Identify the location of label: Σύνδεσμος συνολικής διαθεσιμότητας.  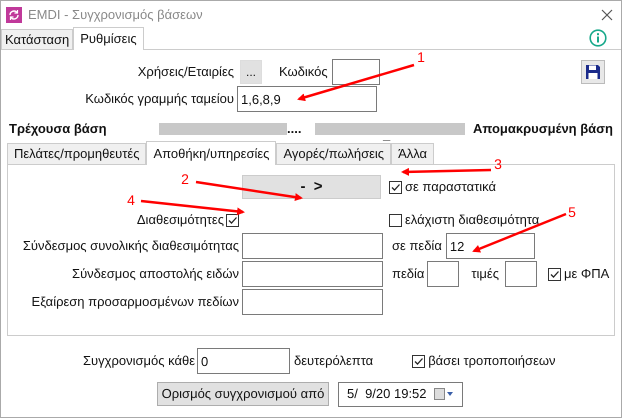
(130, 246).